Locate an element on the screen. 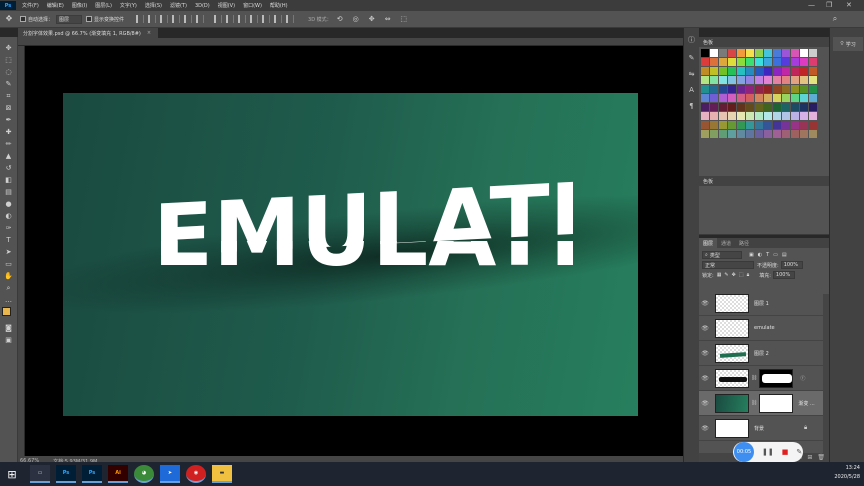  layer-row-background: 👁︎ 背景 🔒︎ is located at coordinates (761, 428).